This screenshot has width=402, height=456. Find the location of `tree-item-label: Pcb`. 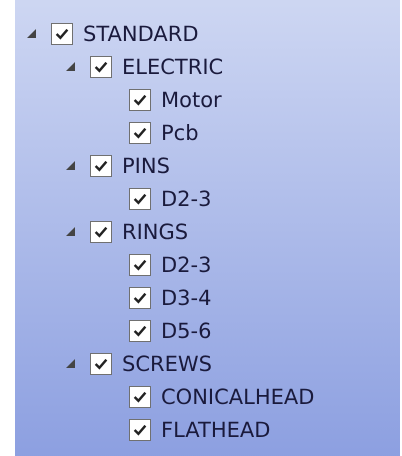

tree-item-label: Pcb is located at coordinates (180, 132).